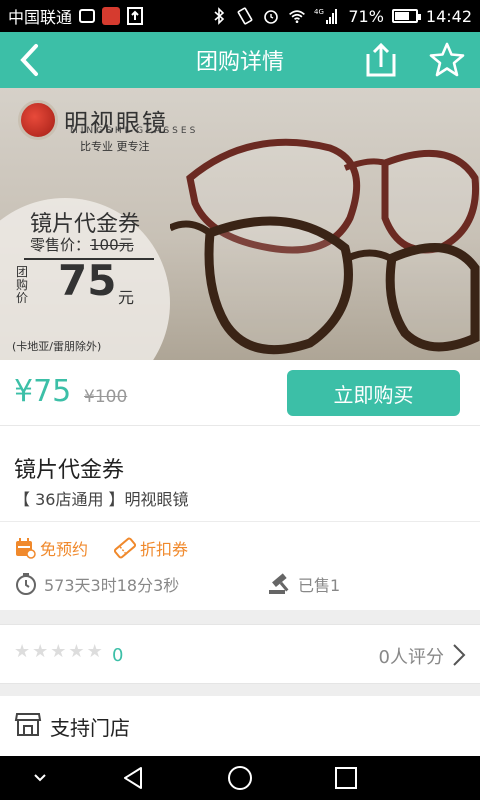  I want to click on system-nav-bar, so click(240, 778).